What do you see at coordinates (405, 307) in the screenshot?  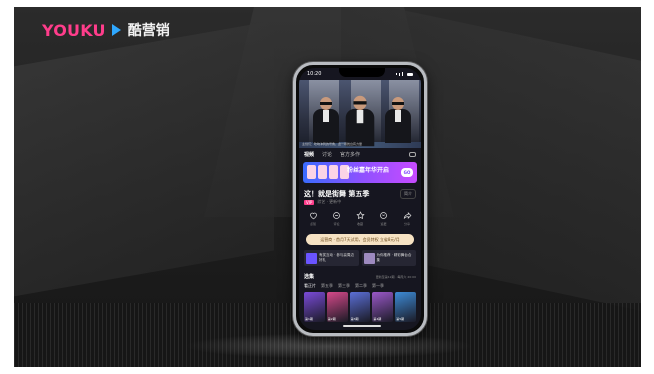 I see `episode-thumbnail: 第5期` at bounding box center [405, 307].